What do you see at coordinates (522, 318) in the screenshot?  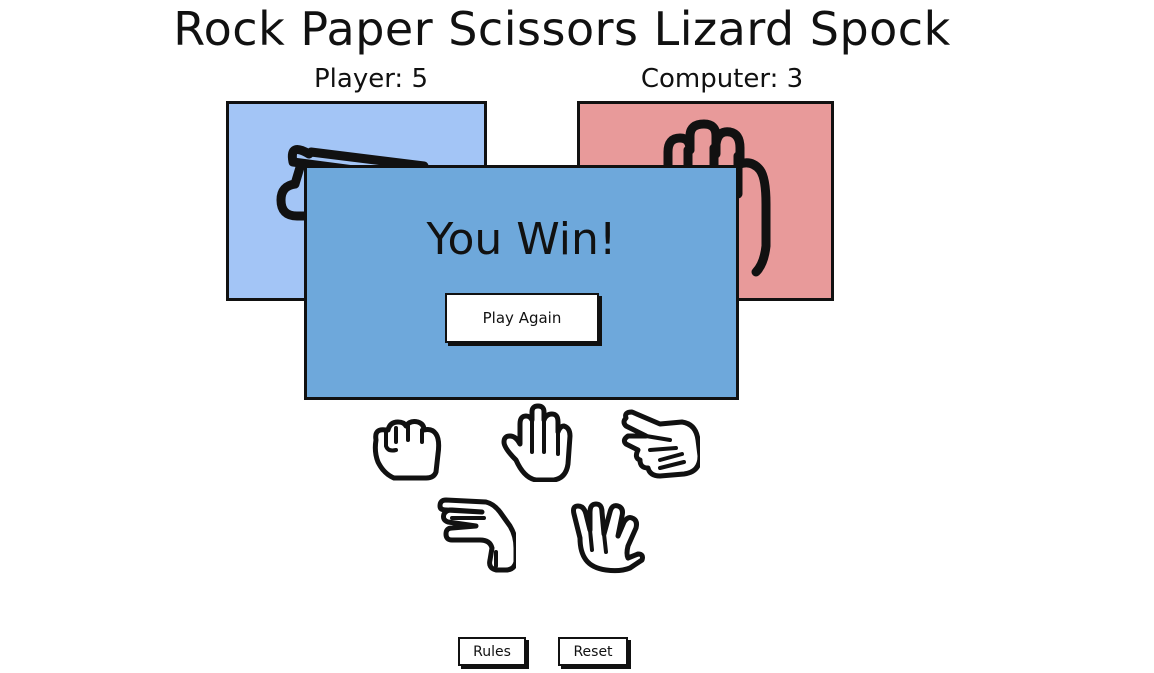 I see `play-again-button: Play Again` at bounding box center [522, 318].